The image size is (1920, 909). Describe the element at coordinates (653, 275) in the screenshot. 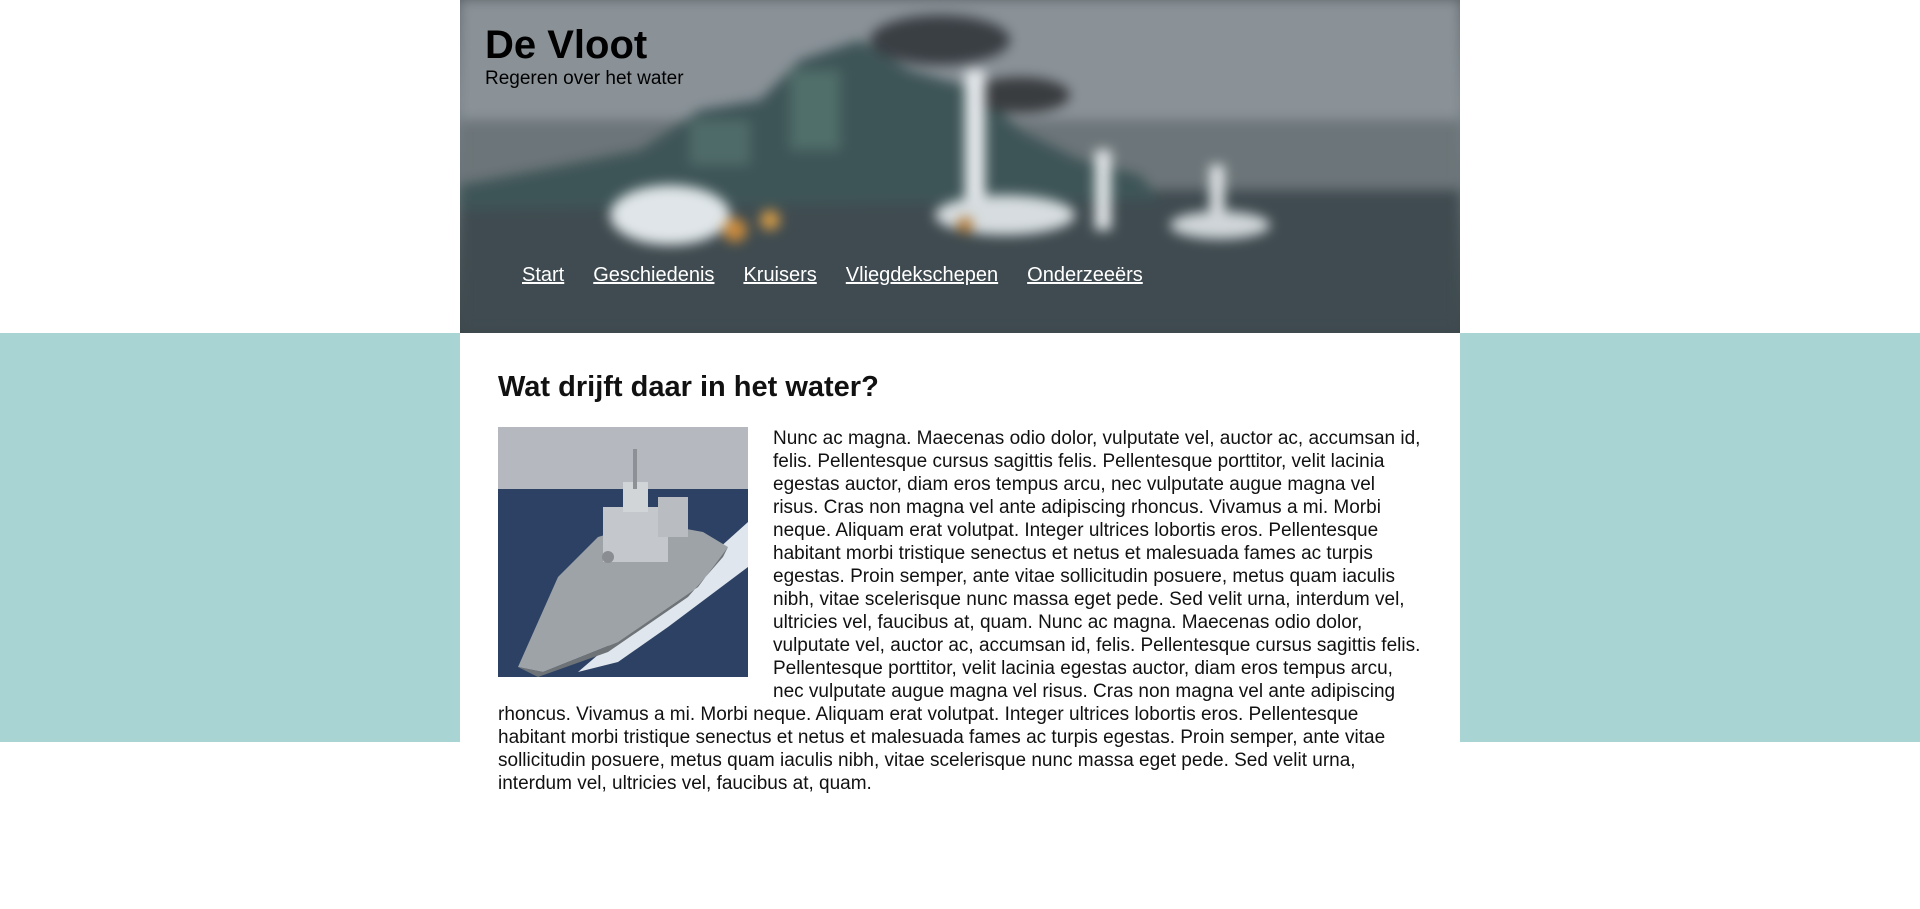

I see `nav-link-geschiedenis: Geschiedenis` at that location.